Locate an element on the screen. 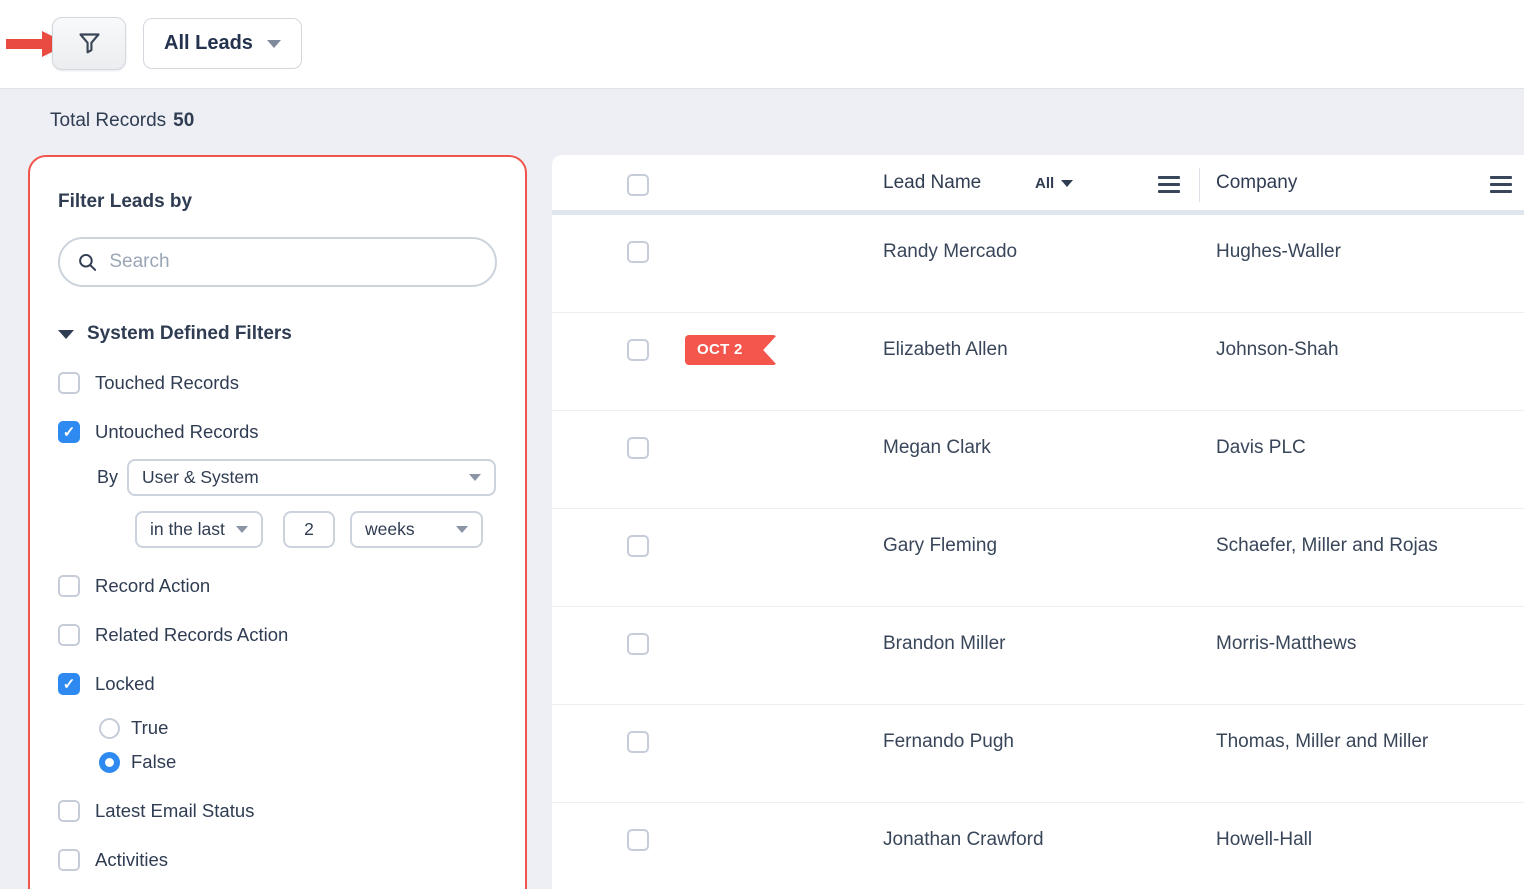 This screenshot has width=1524, height=889. by-select: User & System is located at coordinates (312, 477).